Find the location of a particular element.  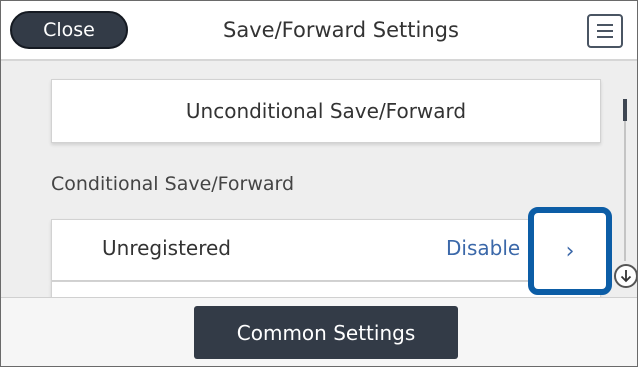

arrow-down-icon is located at coordinates (626, 276).